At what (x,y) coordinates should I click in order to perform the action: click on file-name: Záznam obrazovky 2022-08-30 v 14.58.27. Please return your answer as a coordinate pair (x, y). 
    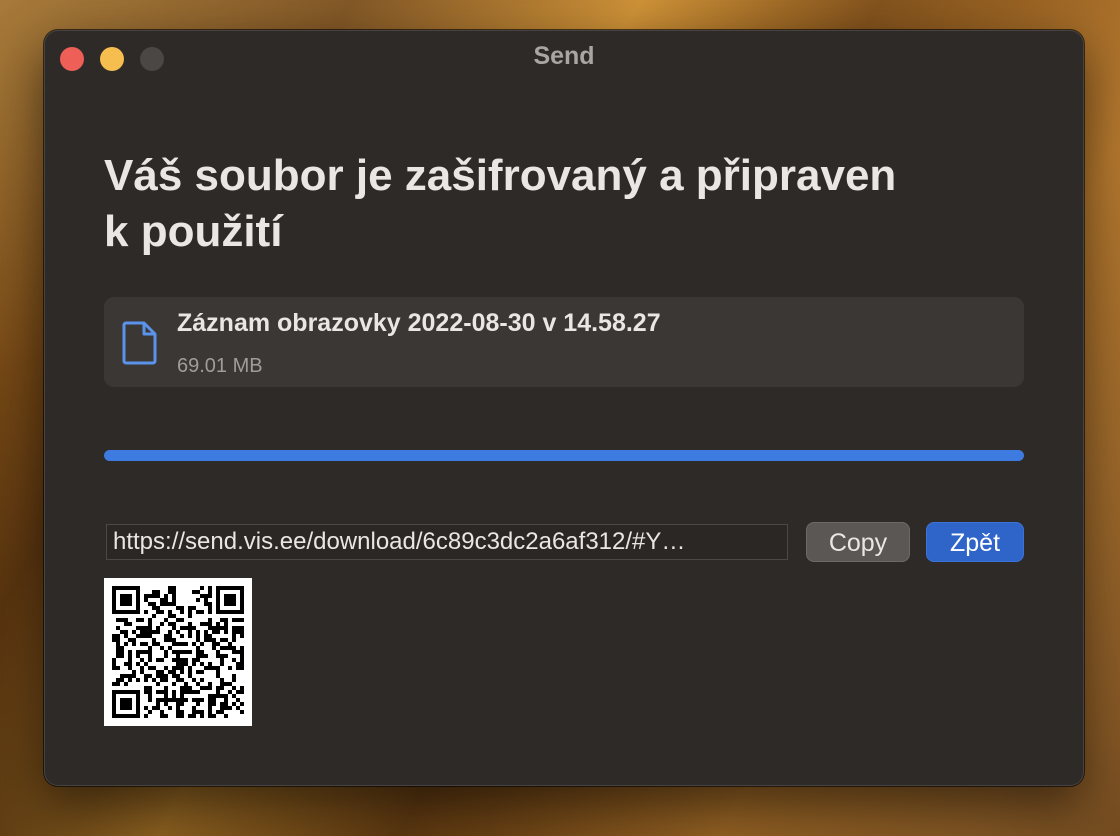
    Looking at the image, I should click on (419, 323).